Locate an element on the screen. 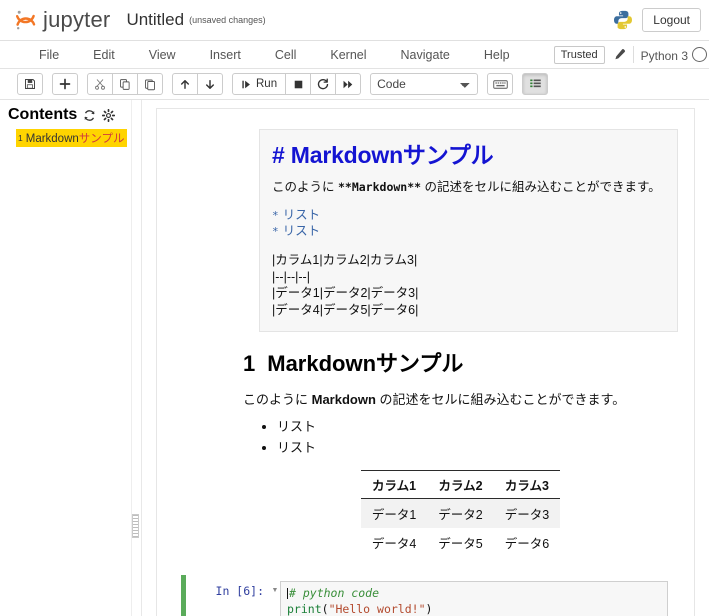 Image resolution: width=709 pixels, height=616 pixels. chevron-down-icon: ▼ is located at coordinates (275, 587).